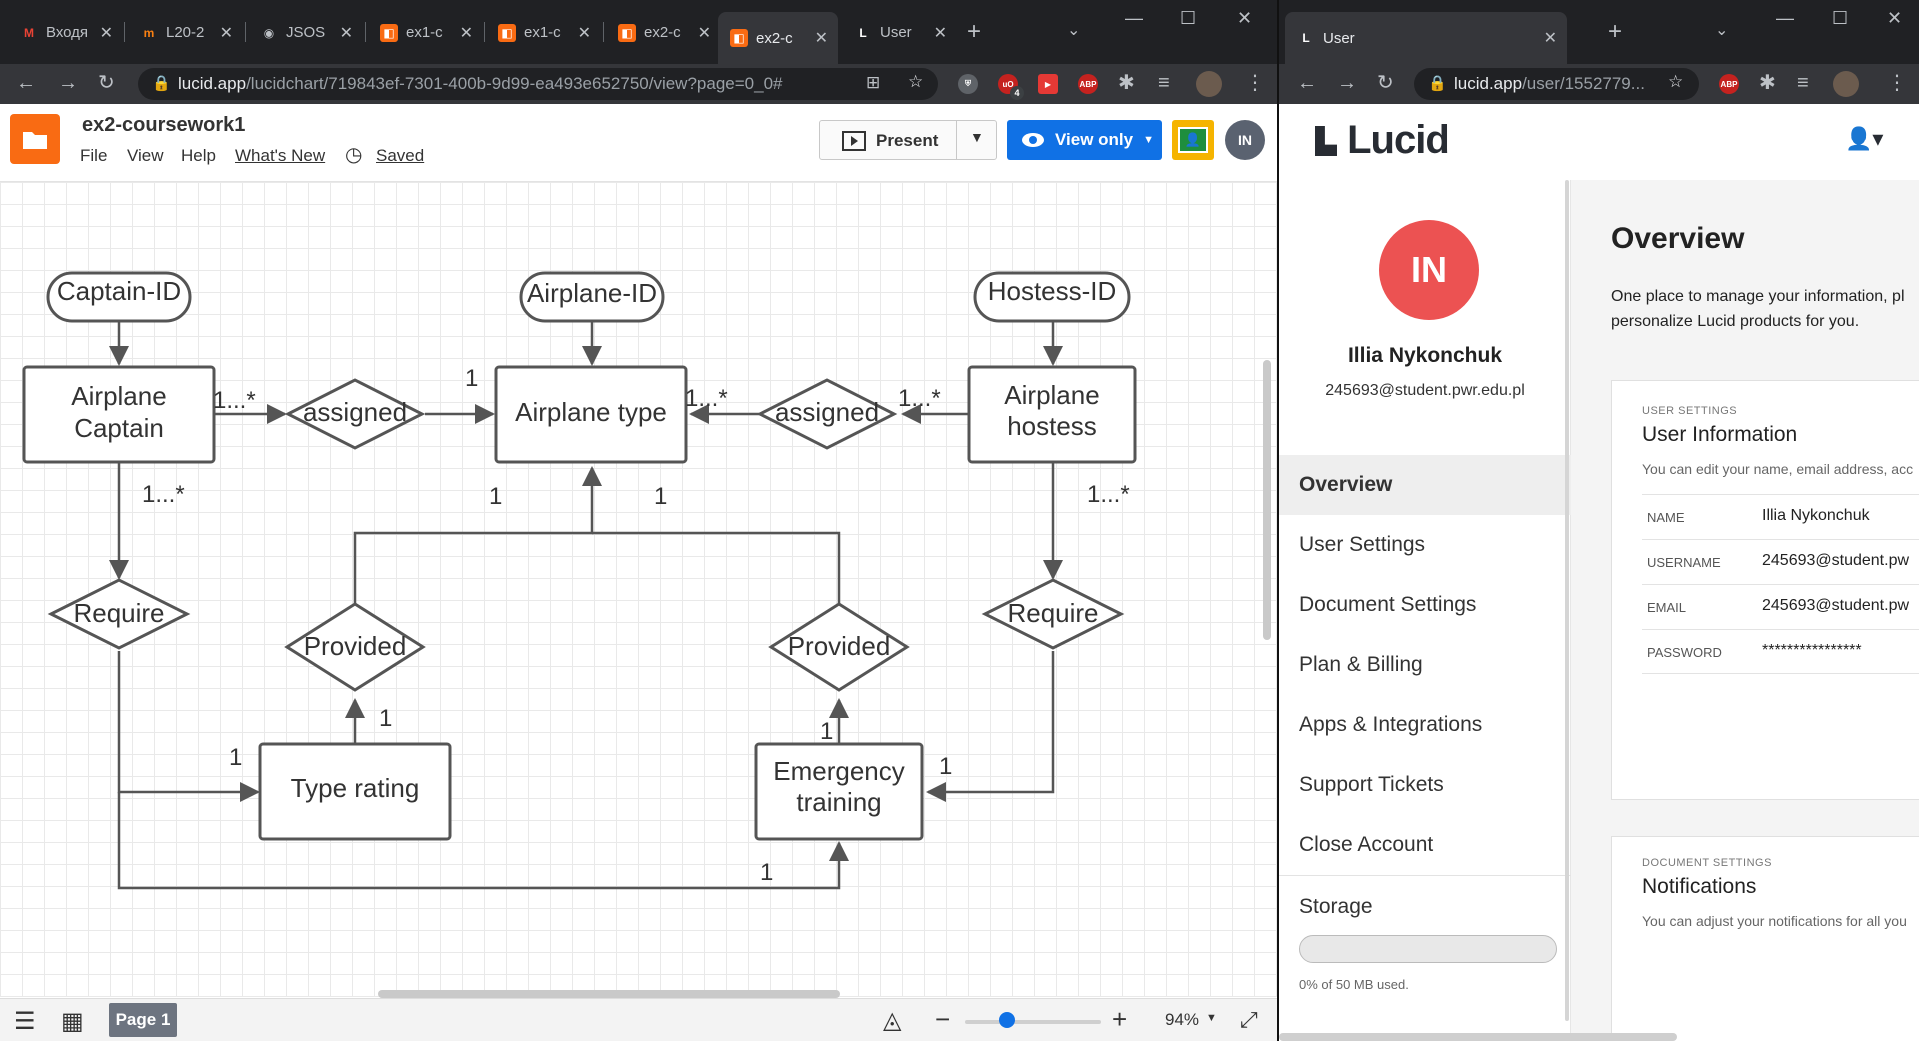  I want to click on tab-user: L User ✕, so click(899, 32).